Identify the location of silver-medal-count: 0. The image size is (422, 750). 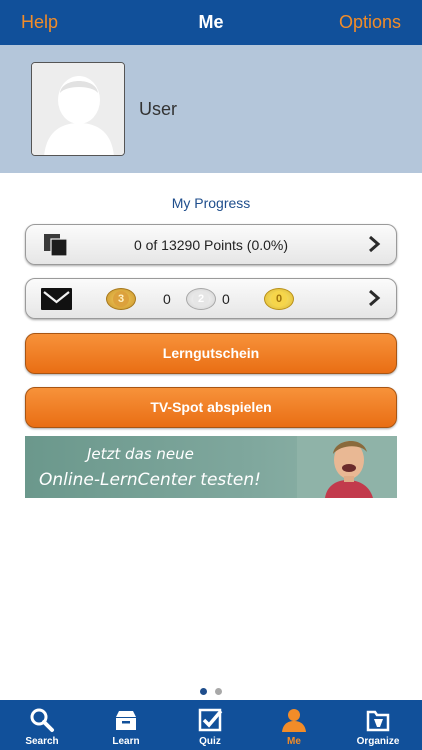
(226, 299).